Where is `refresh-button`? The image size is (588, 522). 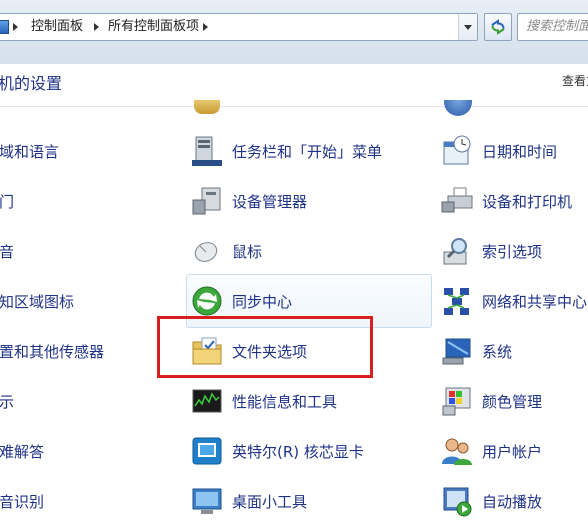
refresh-button is located at coordinates (498, 27).